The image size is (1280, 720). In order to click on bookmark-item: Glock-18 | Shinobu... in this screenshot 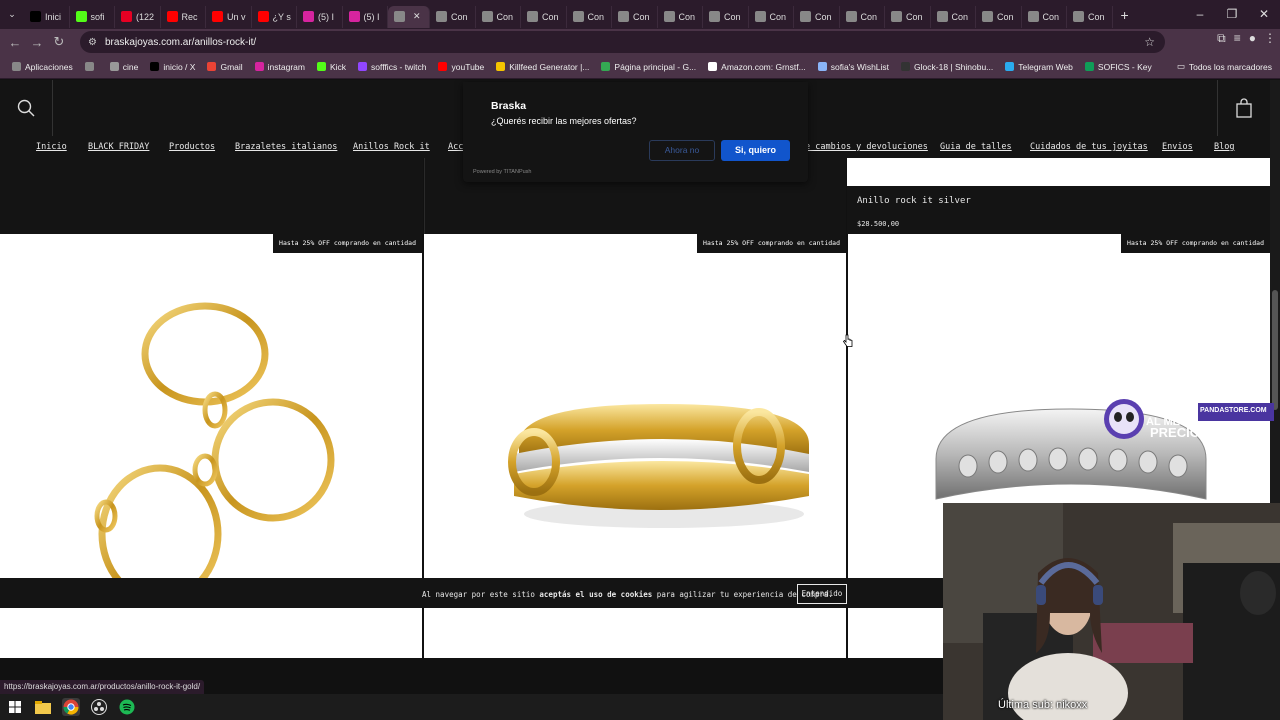, I will do `click(947, 67)`.